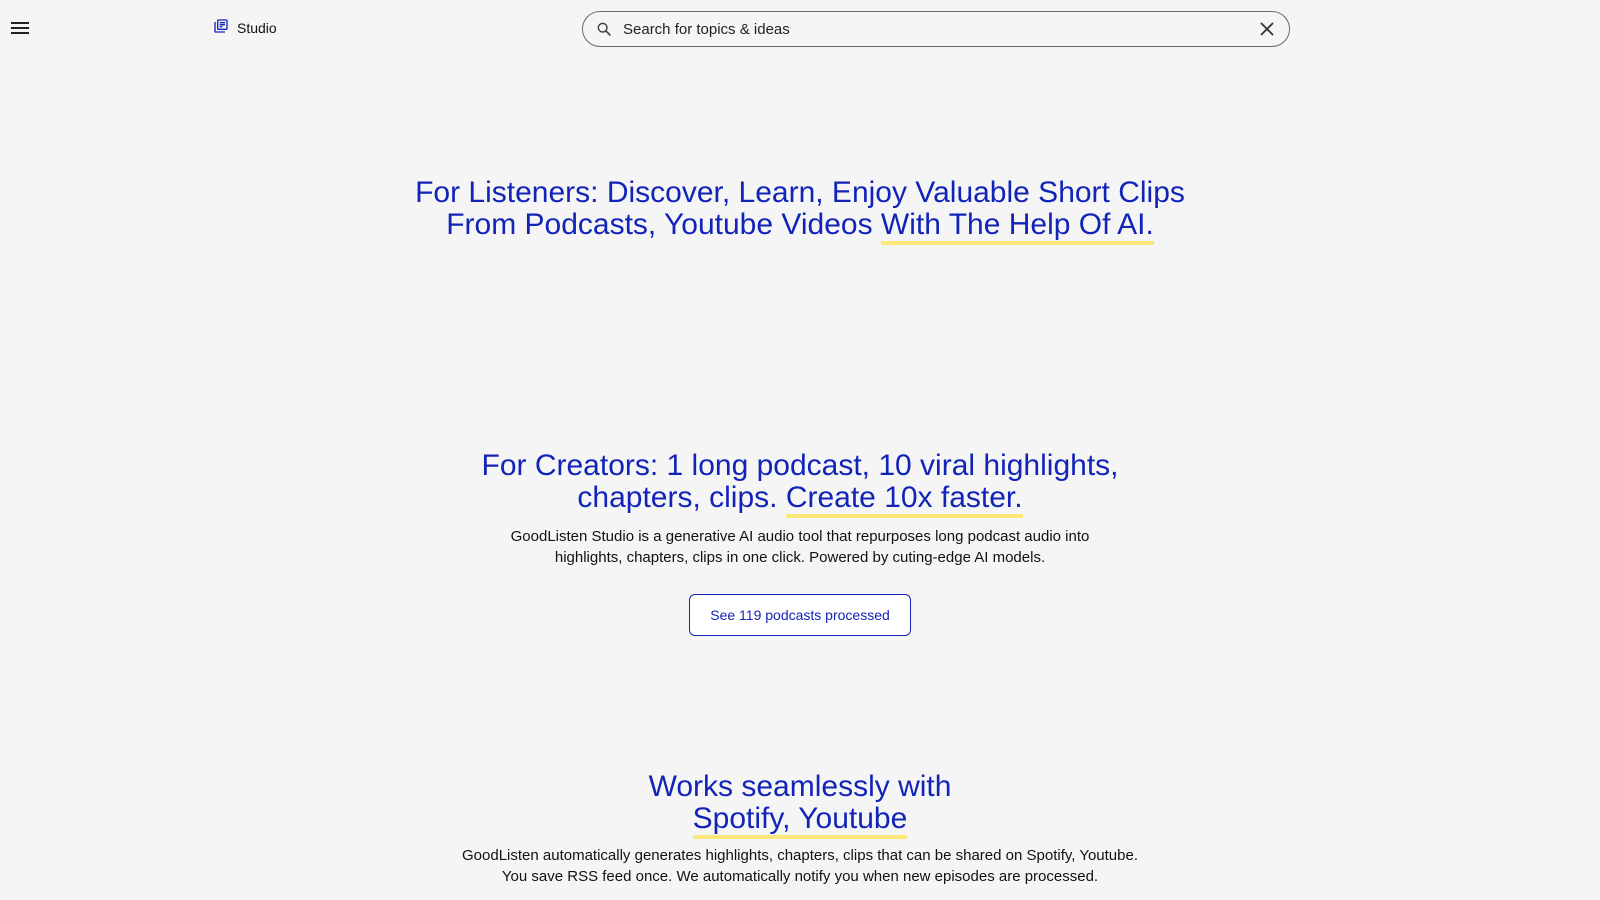 This screenshot has height=900, width=1600. I want to click on top-bar: Studio, so click(800, 29).